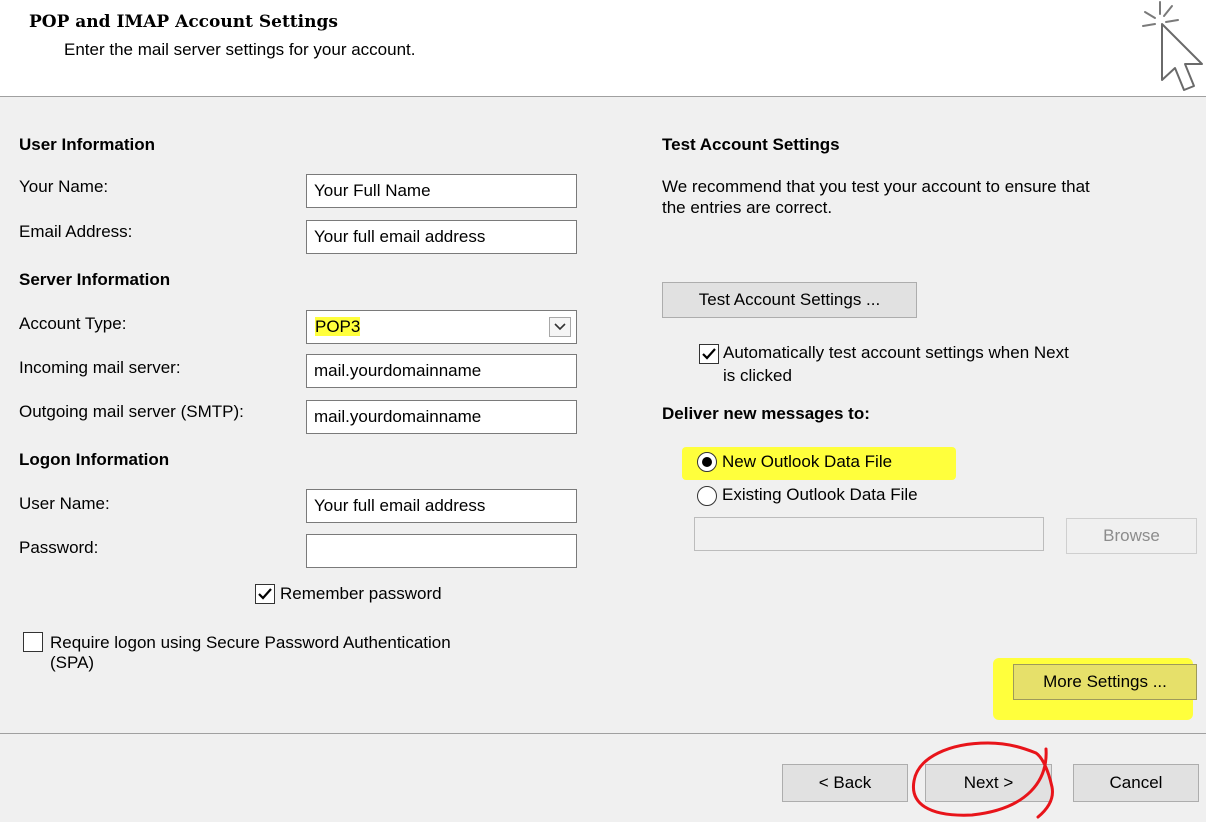 Image resolution: width=1206 pixels, height=822 pixels. Describe the element at coordinates (869, 534) in the screenshot. I see `existing-data-file-path-input` at that location.